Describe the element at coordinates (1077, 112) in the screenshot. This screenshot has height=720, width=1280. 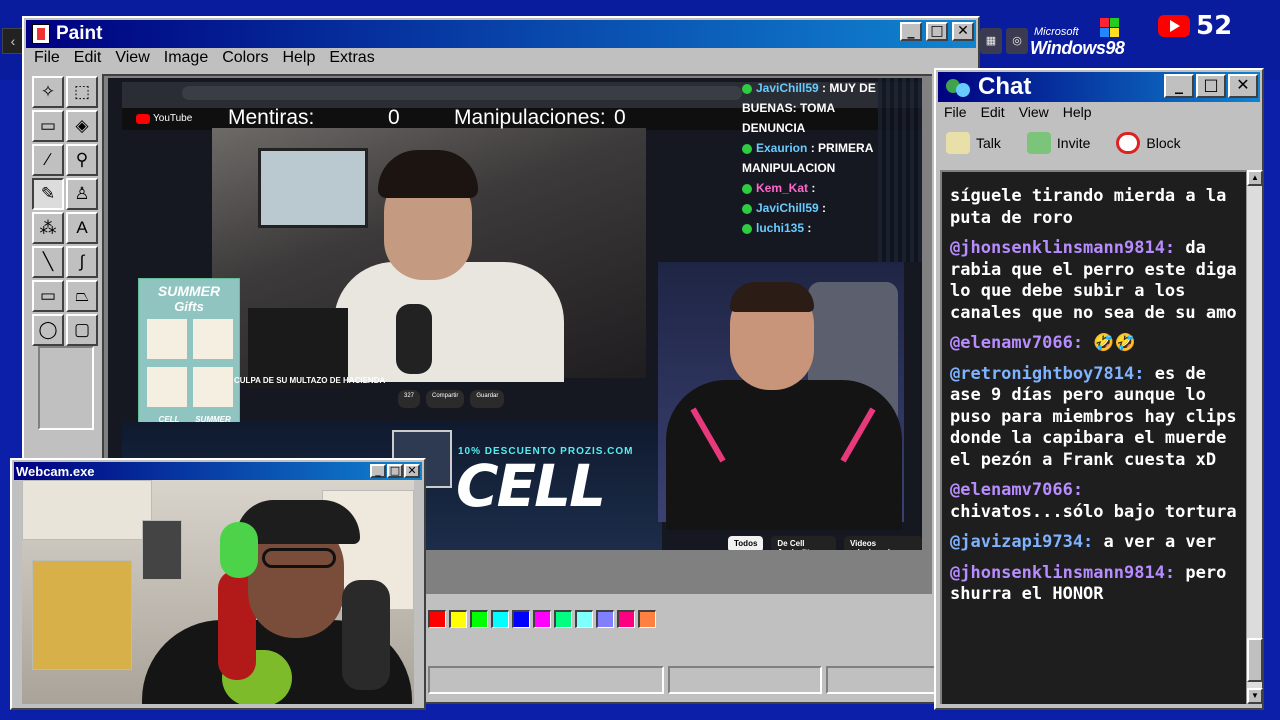
I see `chat-menu-help: Help` at that location.